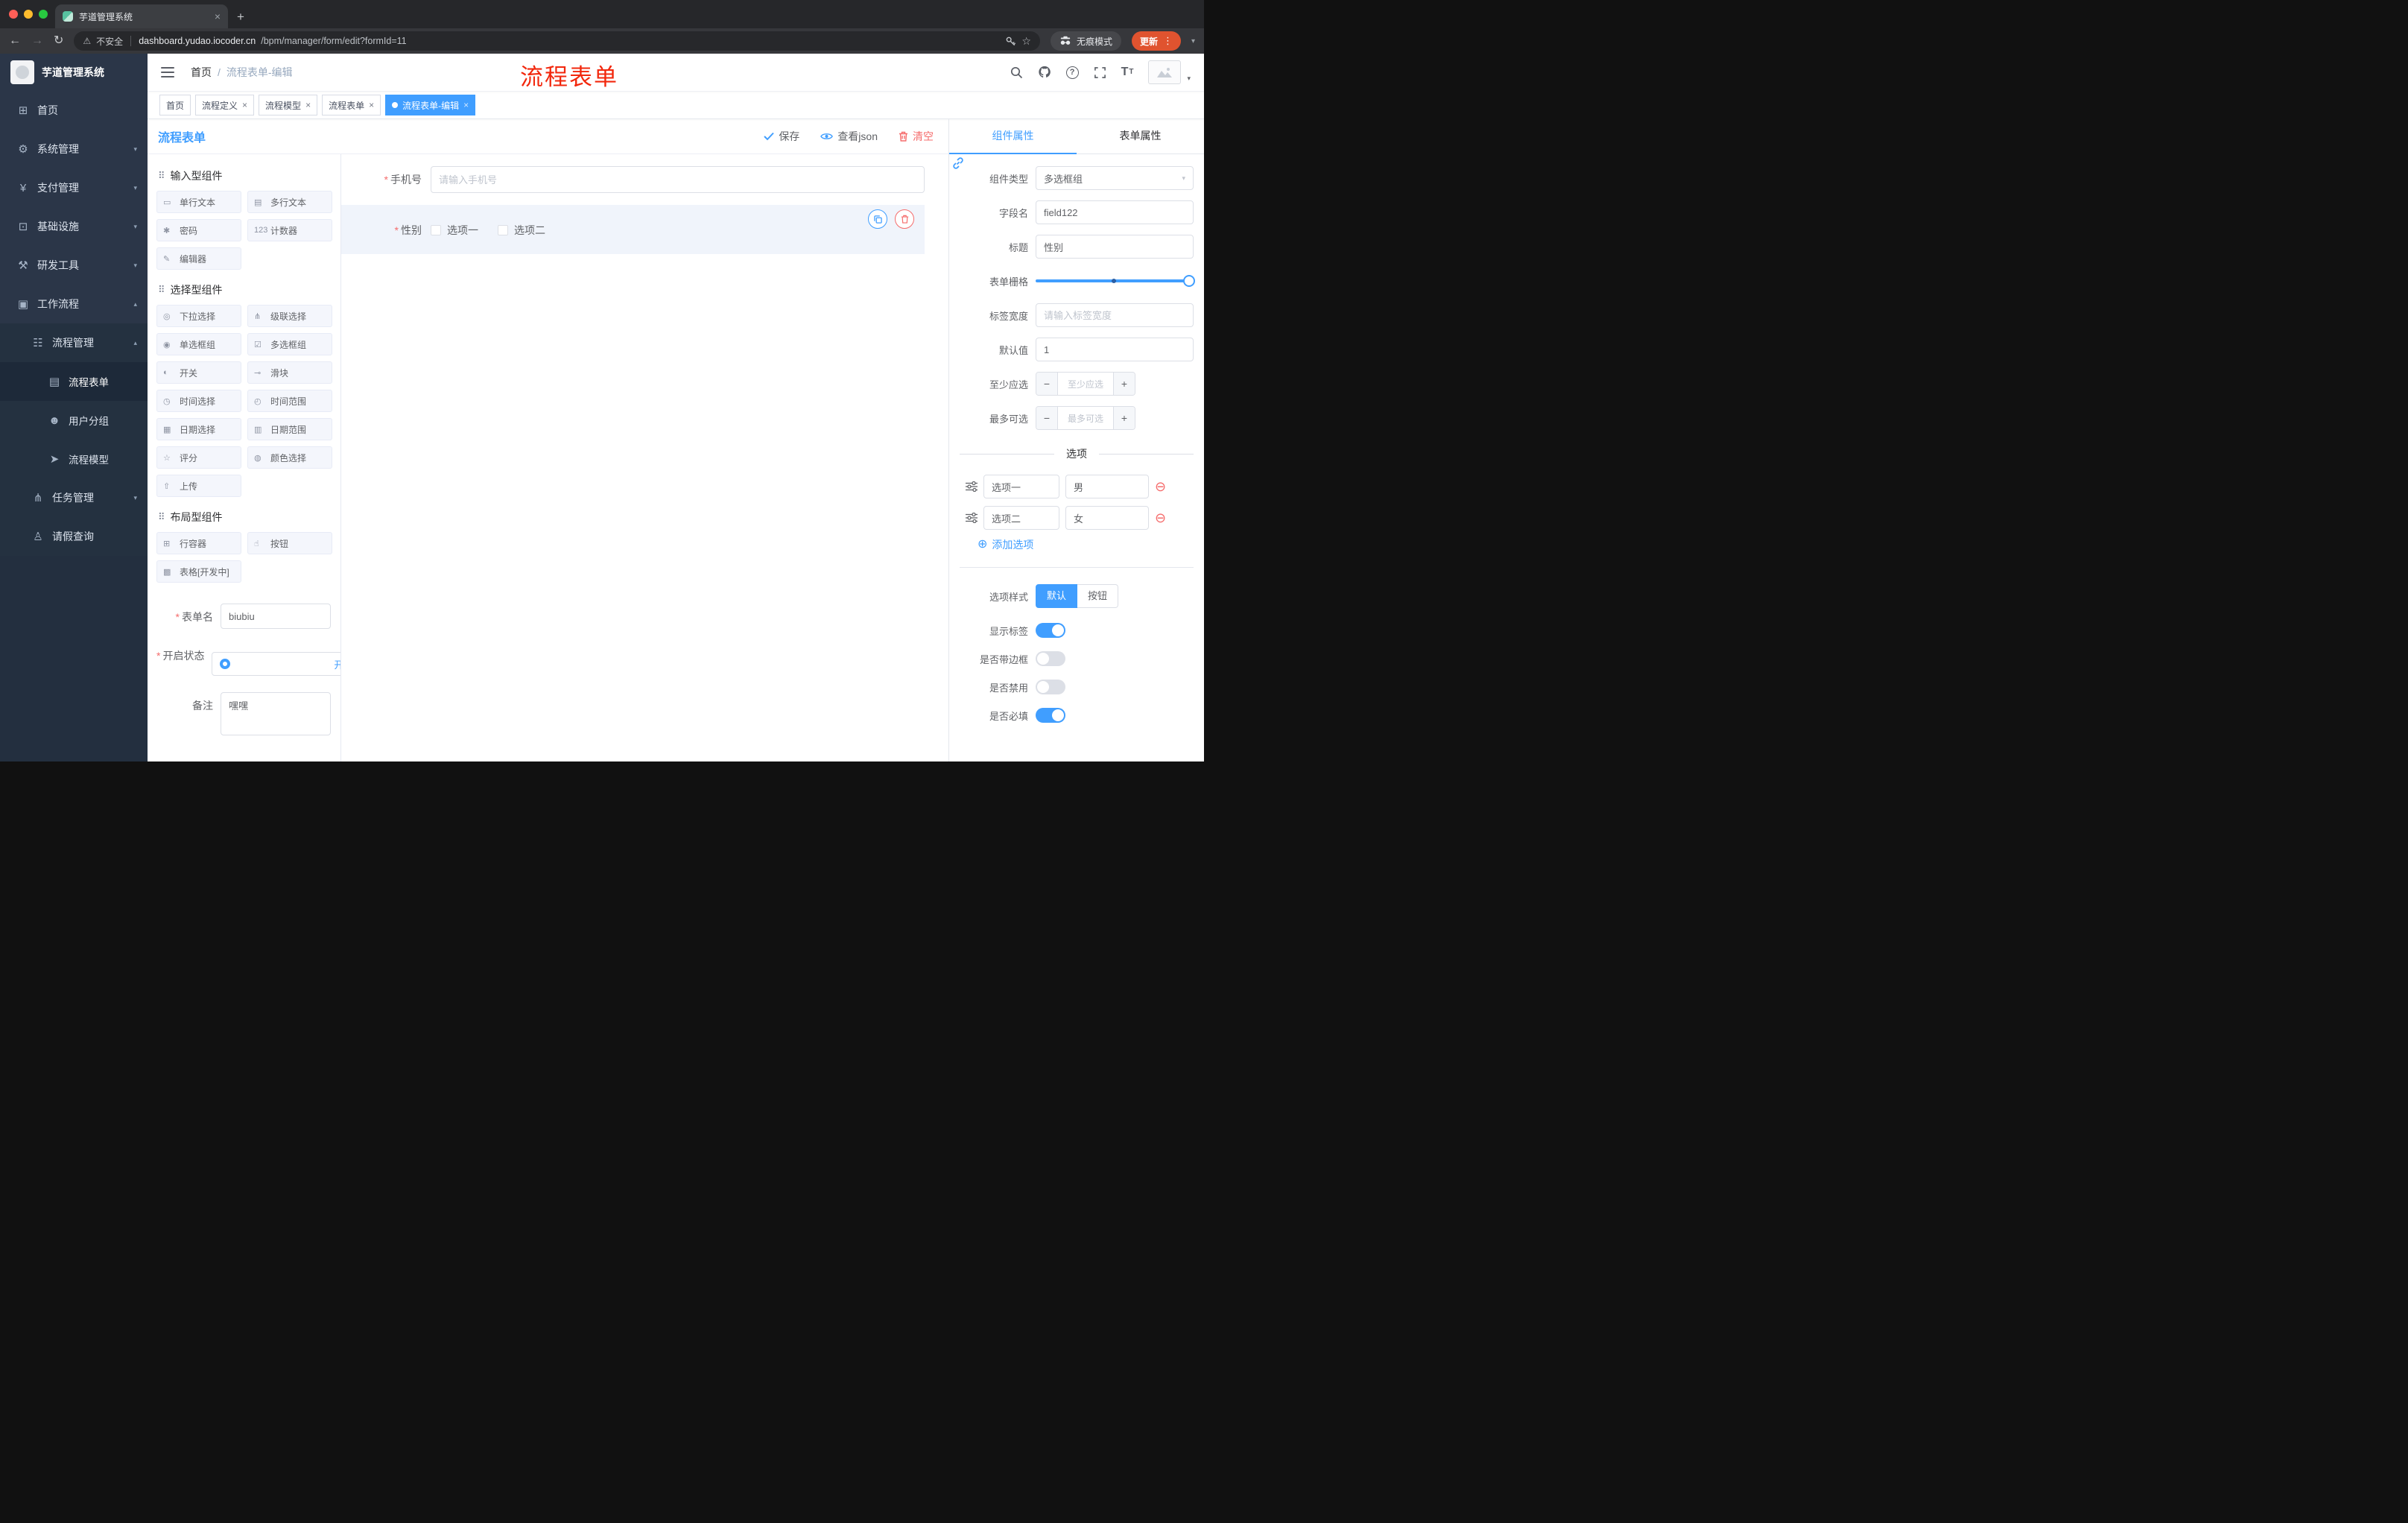 The height and width of the screenshot is (1523, 2408). What do you see at coordinates (167, 72) in the screenshot?
I see `collapse-menu-icon` at bounding box center [167, 72].